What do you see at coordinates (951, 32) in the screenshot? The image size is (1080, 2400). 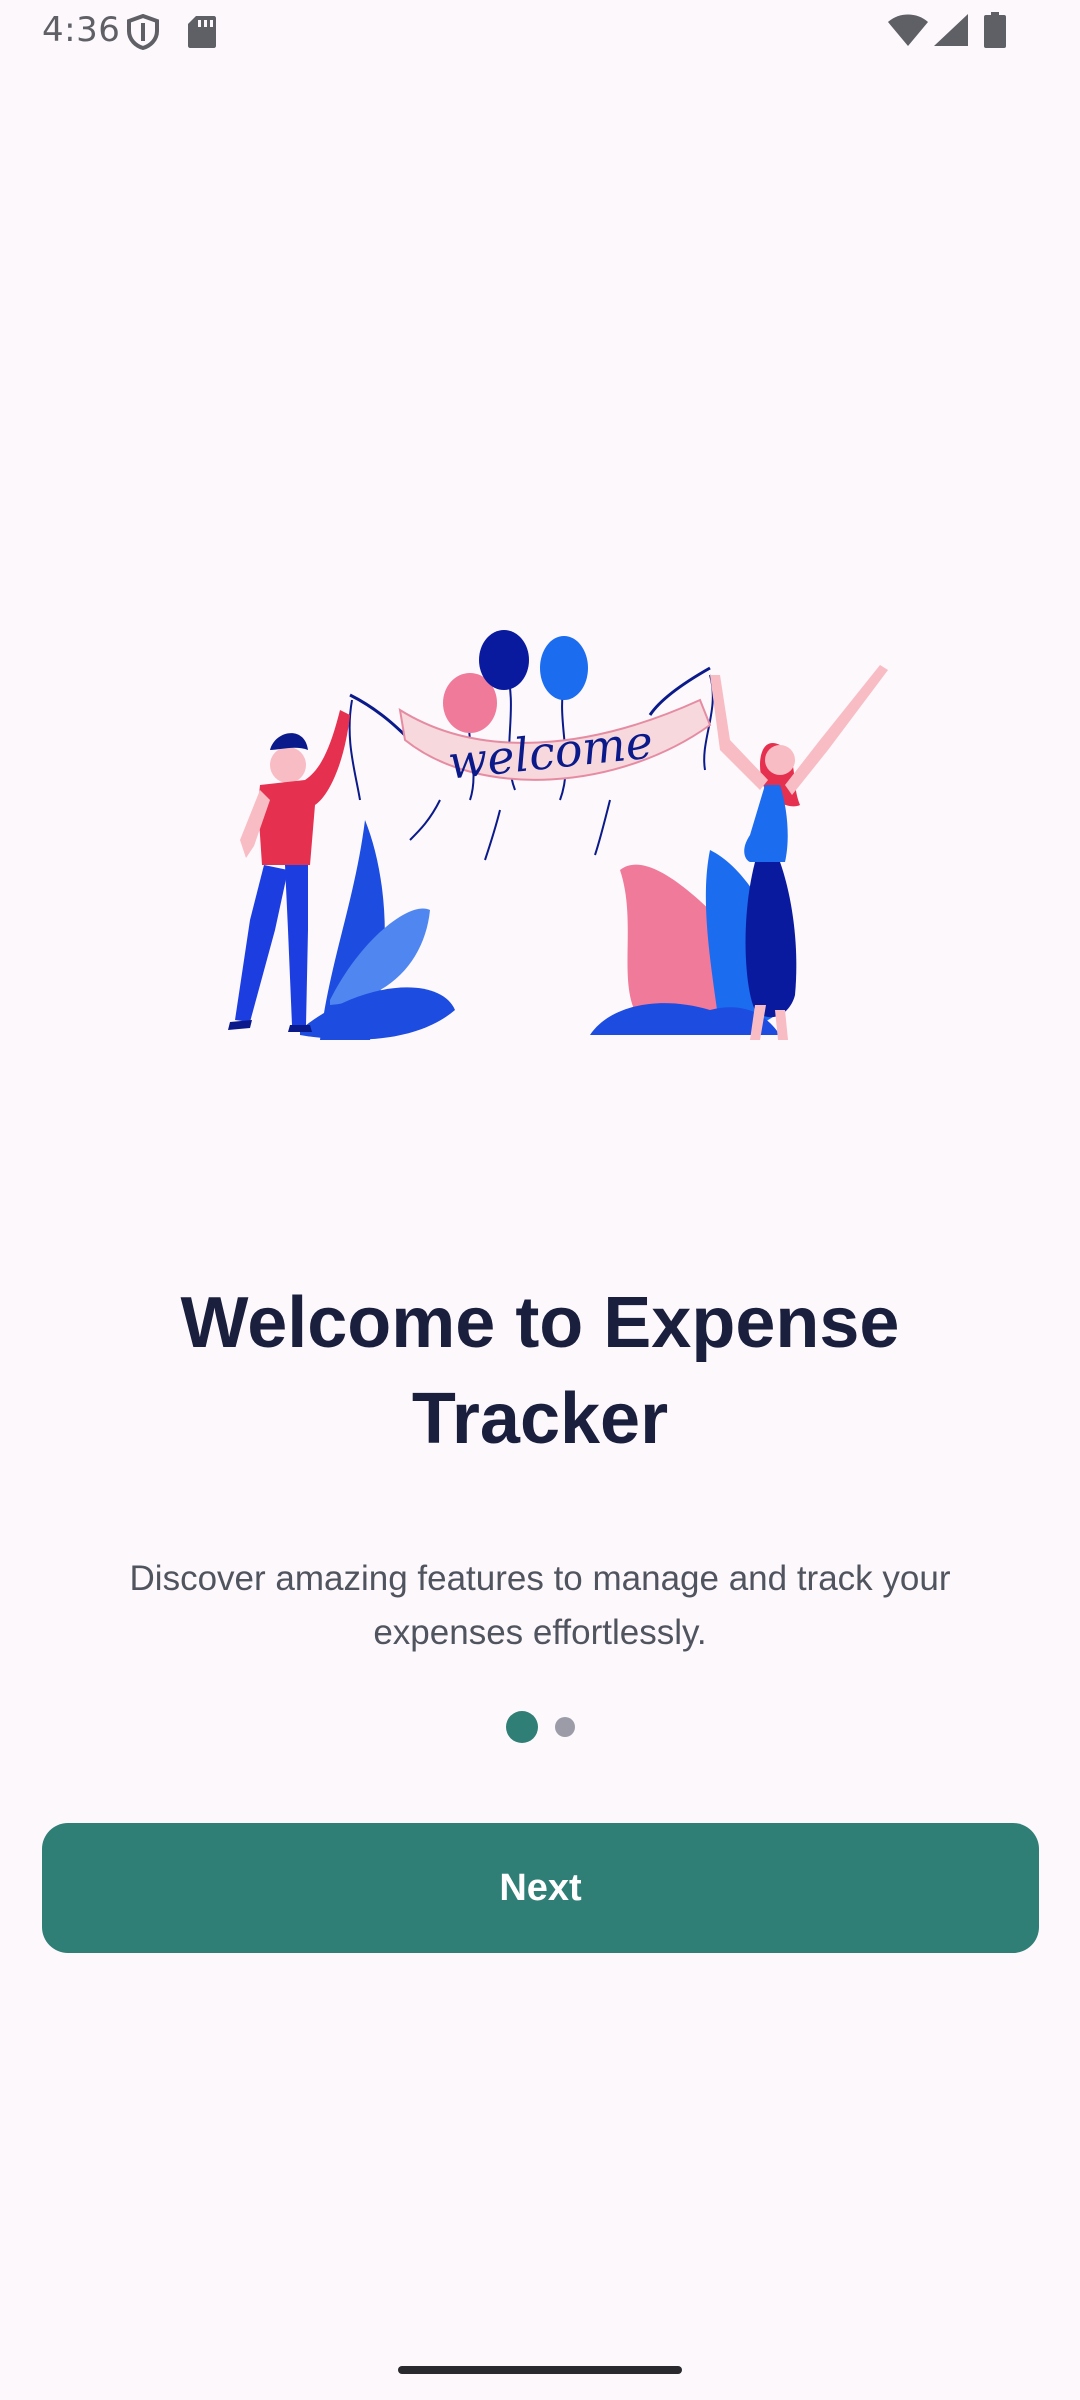 I see `signal-icon` at bounding box center [951, 32].